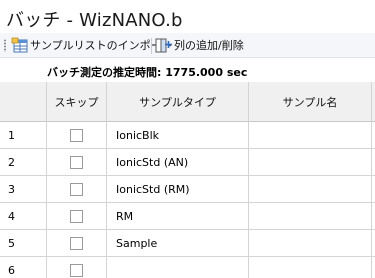 This screenshot has width=375, height=278. I want to click on table-row: 1 IonicBlk, so click(187, 135).